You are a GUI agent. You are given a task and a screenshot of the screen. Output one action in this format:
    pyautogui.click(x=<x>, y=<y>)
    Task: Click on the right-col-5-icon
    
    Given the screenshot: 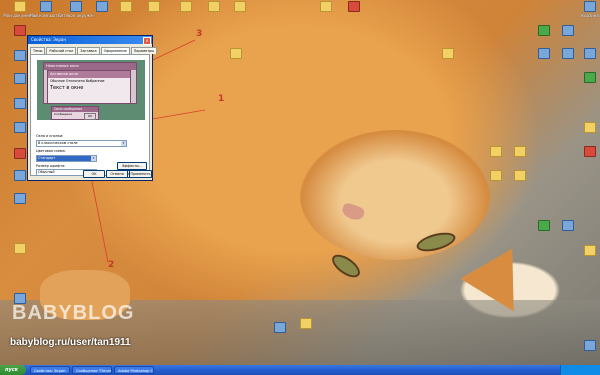 What is the action you would take?
    pyautogui.click(x=586, y=54)
    